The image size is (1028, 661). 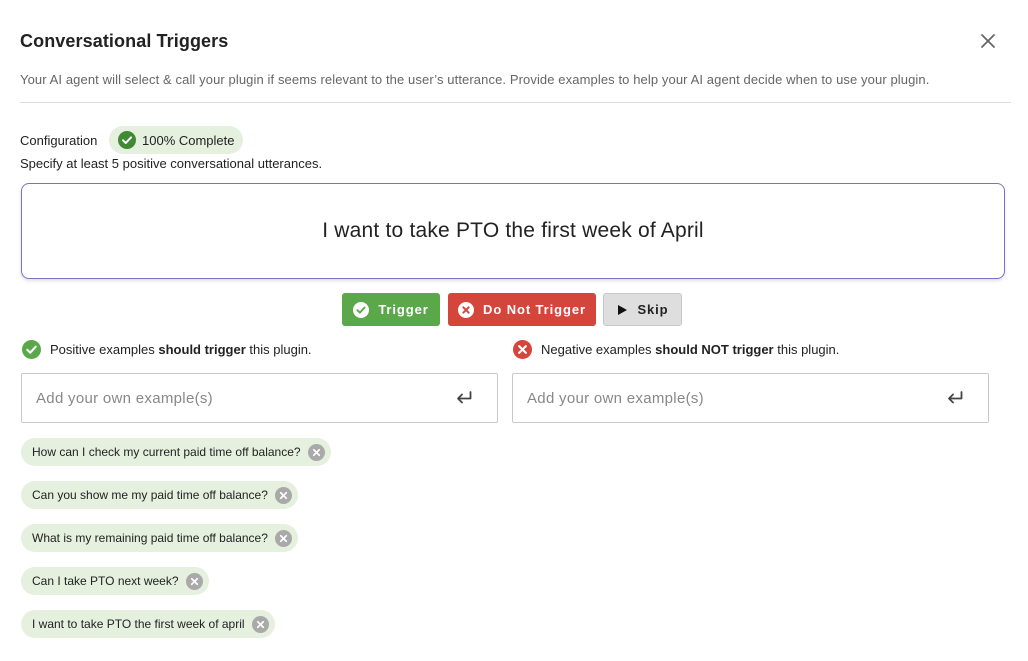 I want to click on chip-label: Can I take PTO next week?, so click(x=105, y=581).